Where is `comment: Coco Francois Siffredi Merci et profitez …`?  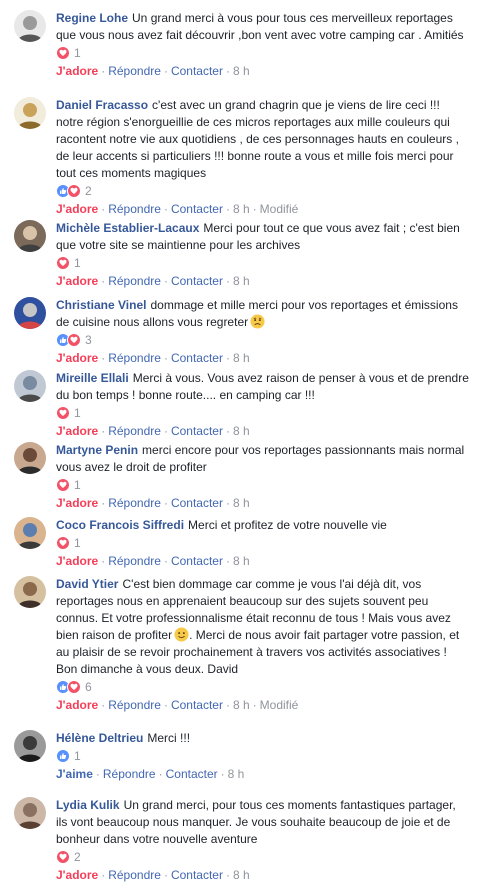 comment: Coco Francois Siffredi Merci et profitez … is located at coordinates (239, 539).